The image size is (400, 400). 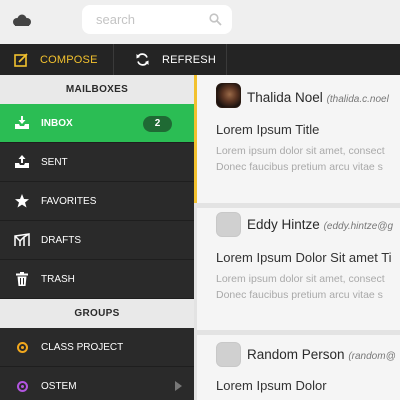 I want to click on sidebar-item-inbox: INBOX 2, so click(x=97, y=123).